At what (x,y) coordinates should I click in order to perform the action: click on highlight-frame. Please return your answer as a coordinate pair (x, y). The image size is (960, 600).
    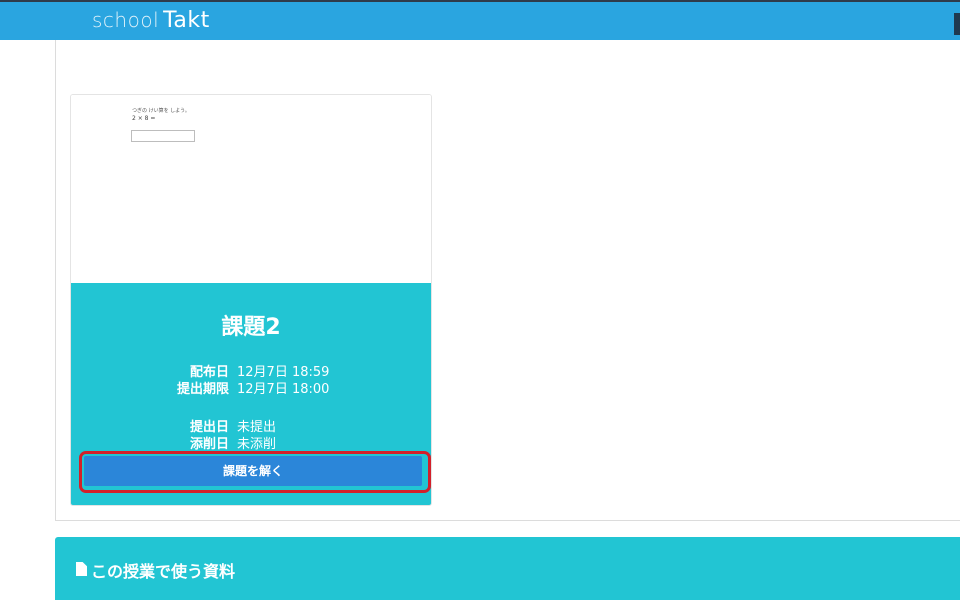
    Looking at the image, I should click on (255, 472).